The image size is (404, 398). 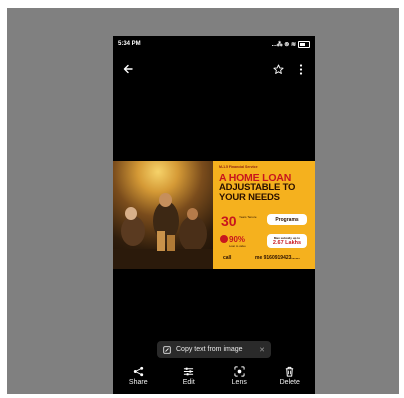 I want to click on share-button: Share, so click(x=138, y=376).